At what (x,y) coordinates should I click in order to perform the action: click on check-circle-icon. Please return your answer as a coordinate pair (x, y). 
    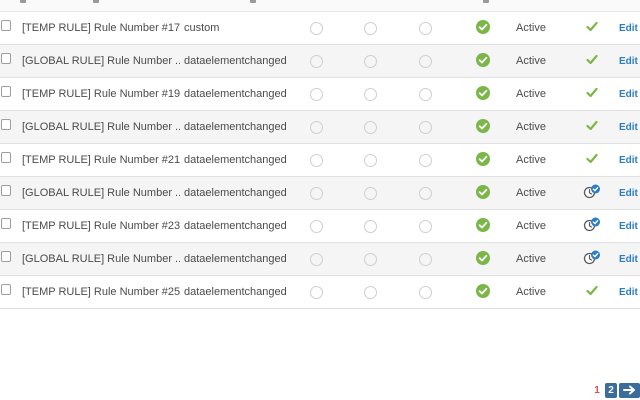
    Looking at the image, I should click on (483, 61).